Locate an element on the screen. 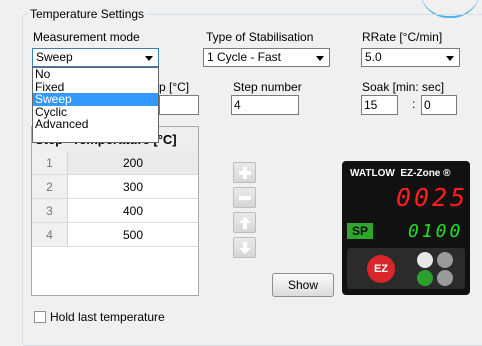 This screenshot has width=482, height=346. step-temp-input is located at coordinates (179, 105).